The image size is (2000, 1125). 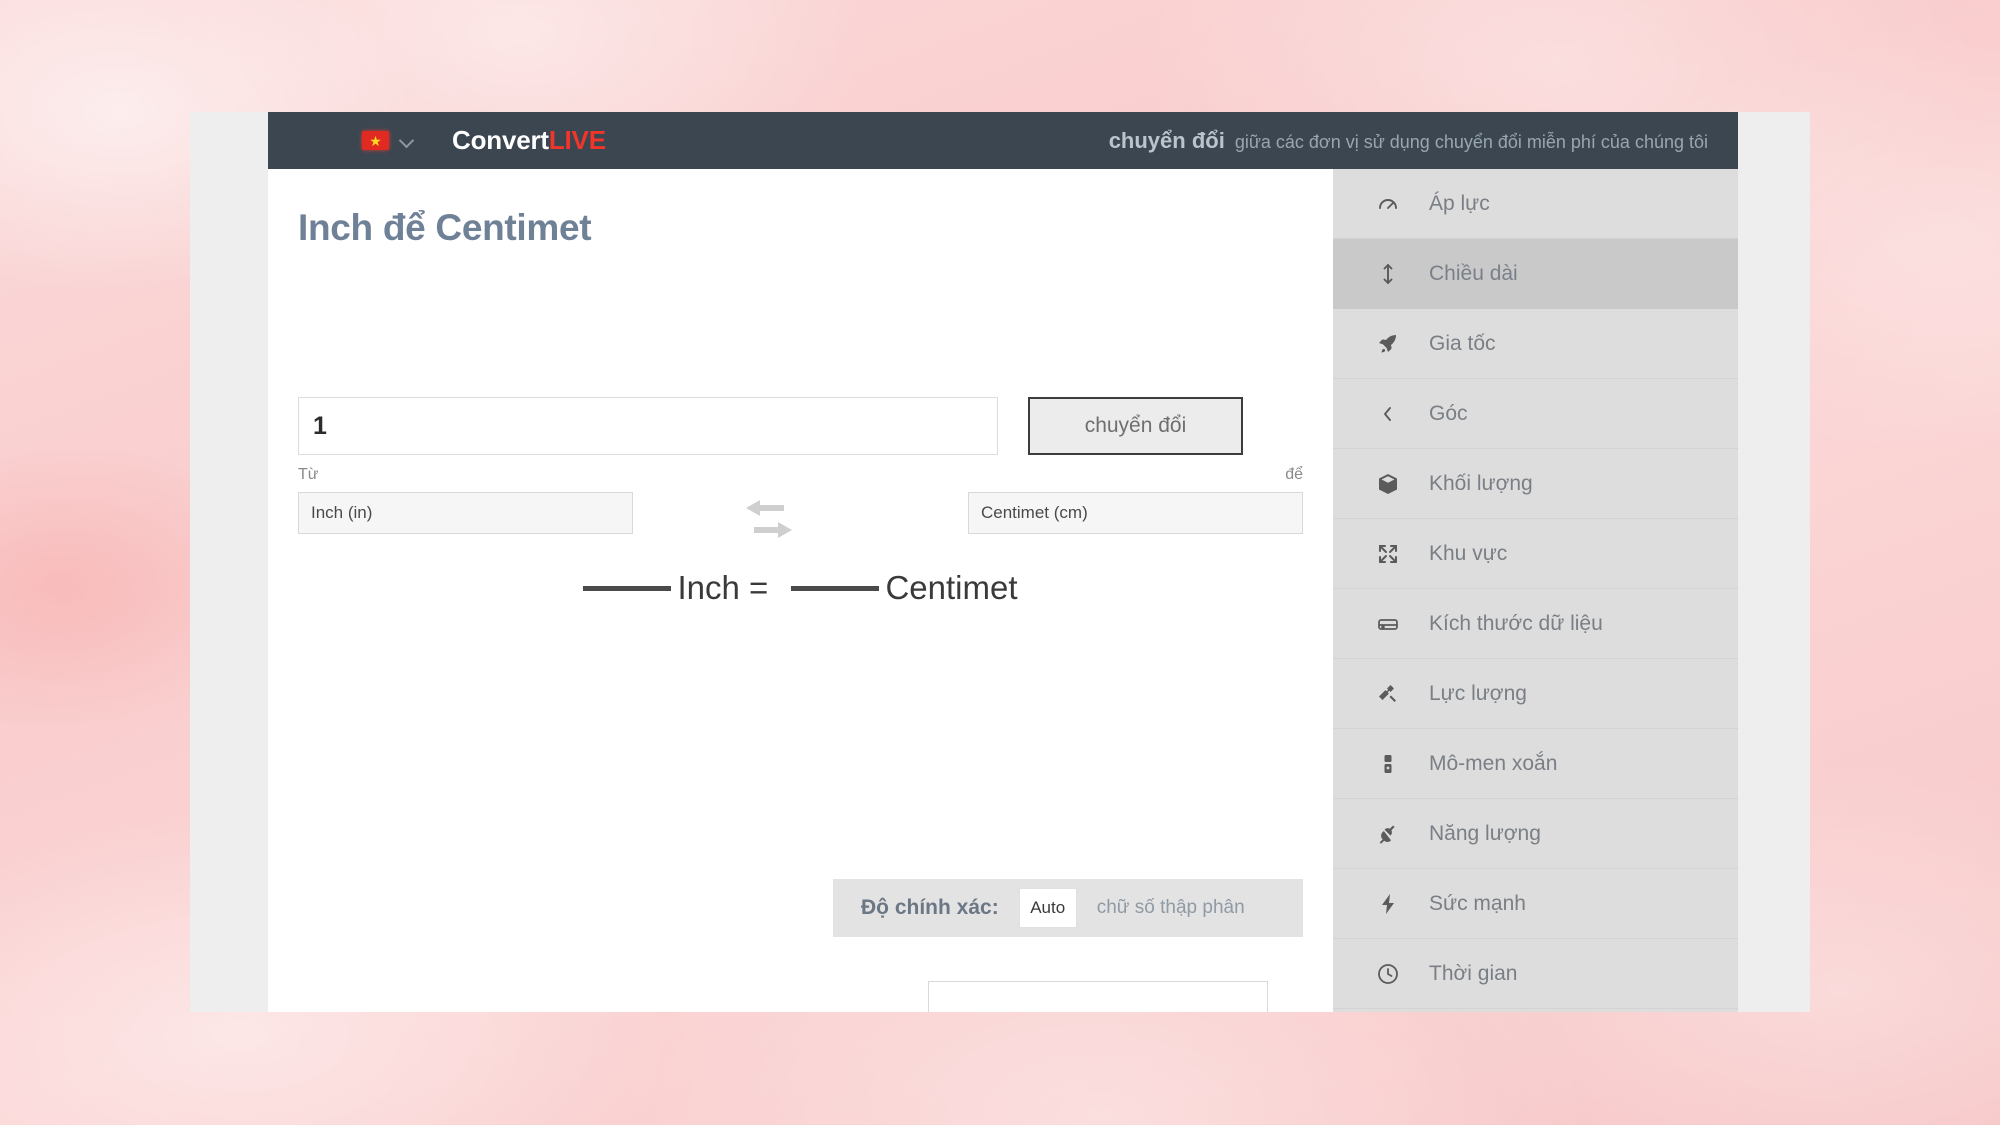 What do you see at coordinates (1485, 833) in the screenshot?
I see `sidebar-item-label: Năng lượng` at bounding box center [1485, 833].